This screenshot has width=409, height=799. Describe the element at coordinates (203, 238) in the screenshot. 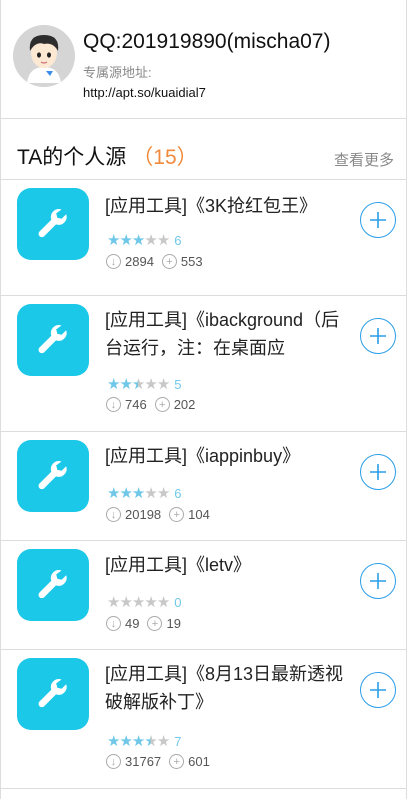

I see `list-item: [应用工具]《3K抢红包王》 ★★★★★ 6 ↓ 2894 +553` at that location.